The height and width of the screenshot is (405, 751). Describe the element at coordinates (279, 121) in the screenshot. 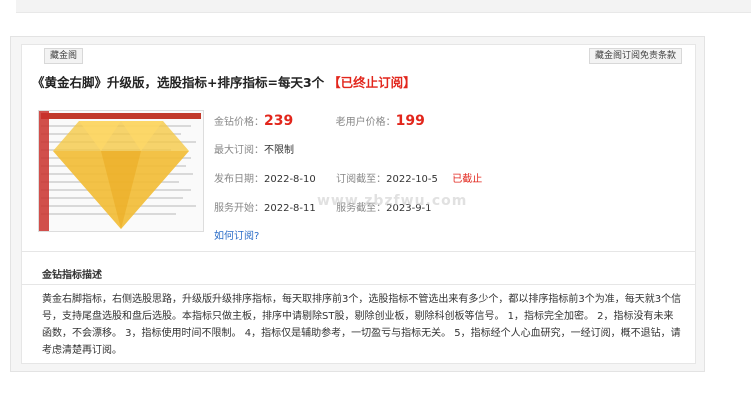

I see `gold-price-value: 239` at that location.